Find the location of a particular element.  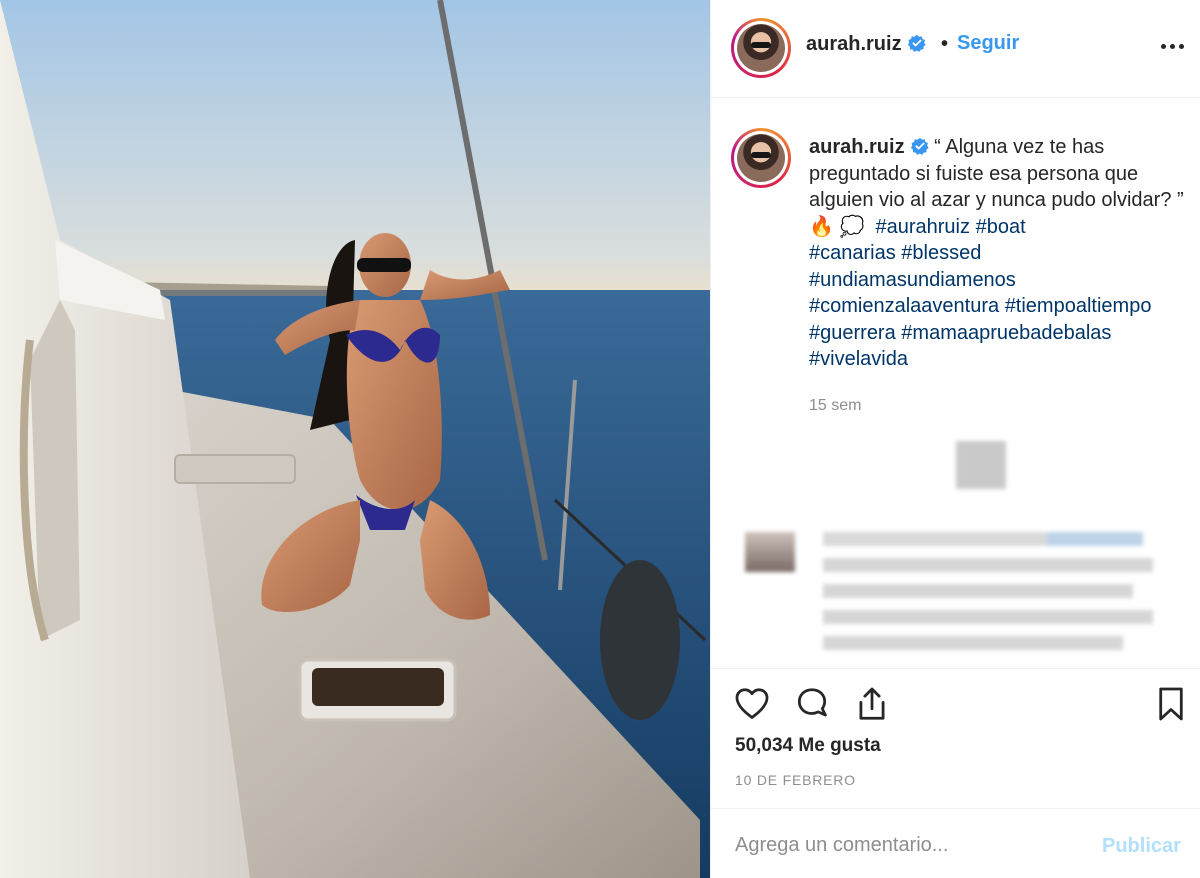

comment-icon is located at coordinates (812, 704).